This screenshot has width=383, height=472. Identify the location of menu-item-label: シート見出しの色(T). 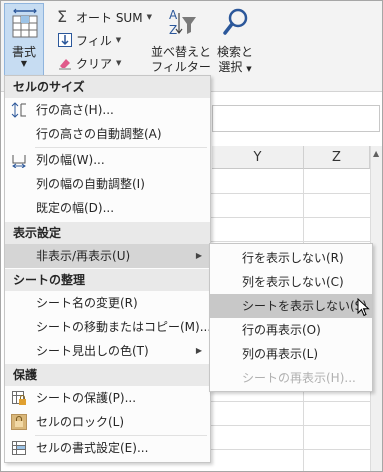
(92, 351).